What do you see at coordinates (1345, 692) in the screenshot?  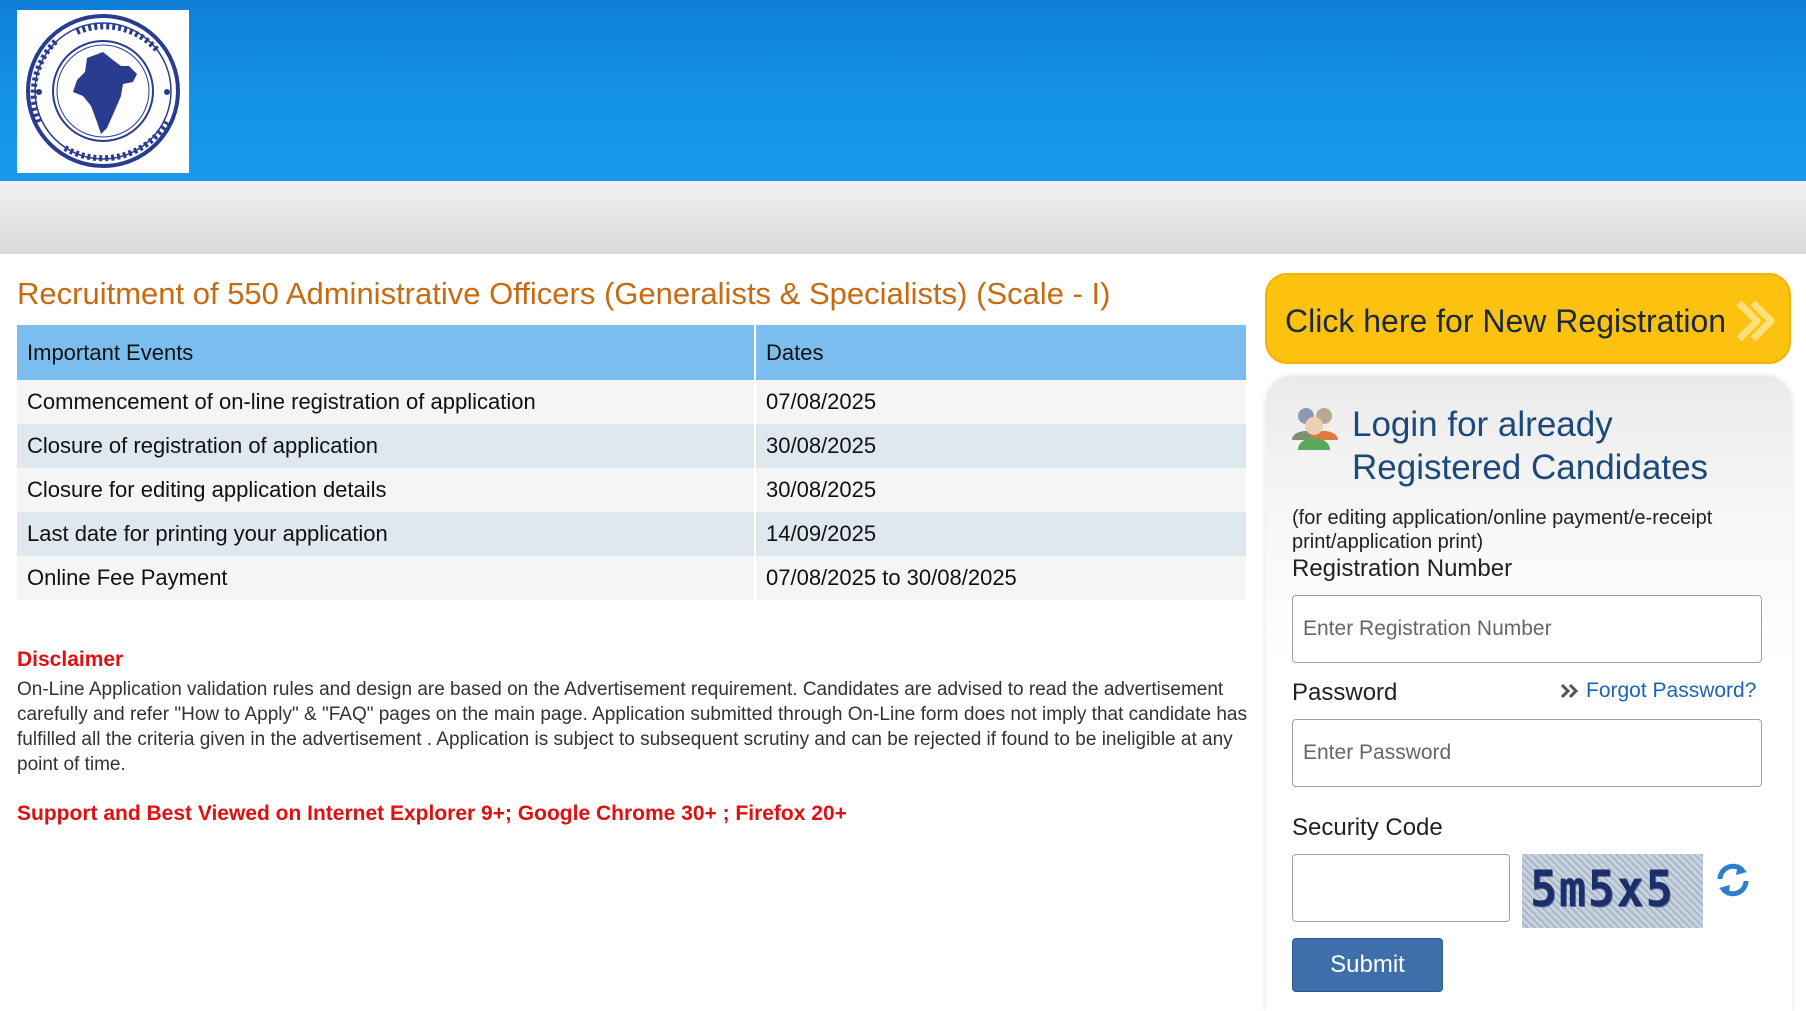 I see `password-label: Password` at bounding box center [1345, 692].